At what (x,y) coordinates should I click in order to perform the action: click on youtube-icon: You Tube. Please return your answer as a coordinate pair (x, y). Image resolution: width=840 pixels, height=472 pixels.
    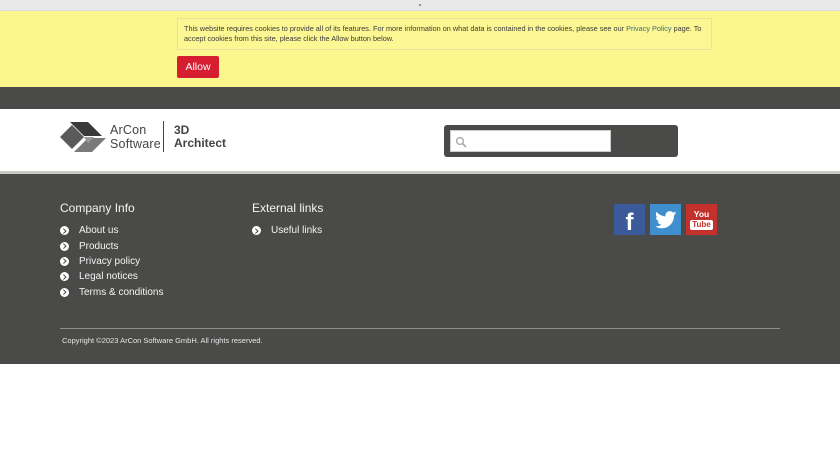
    Looking at the image, I should click on (701, 219).